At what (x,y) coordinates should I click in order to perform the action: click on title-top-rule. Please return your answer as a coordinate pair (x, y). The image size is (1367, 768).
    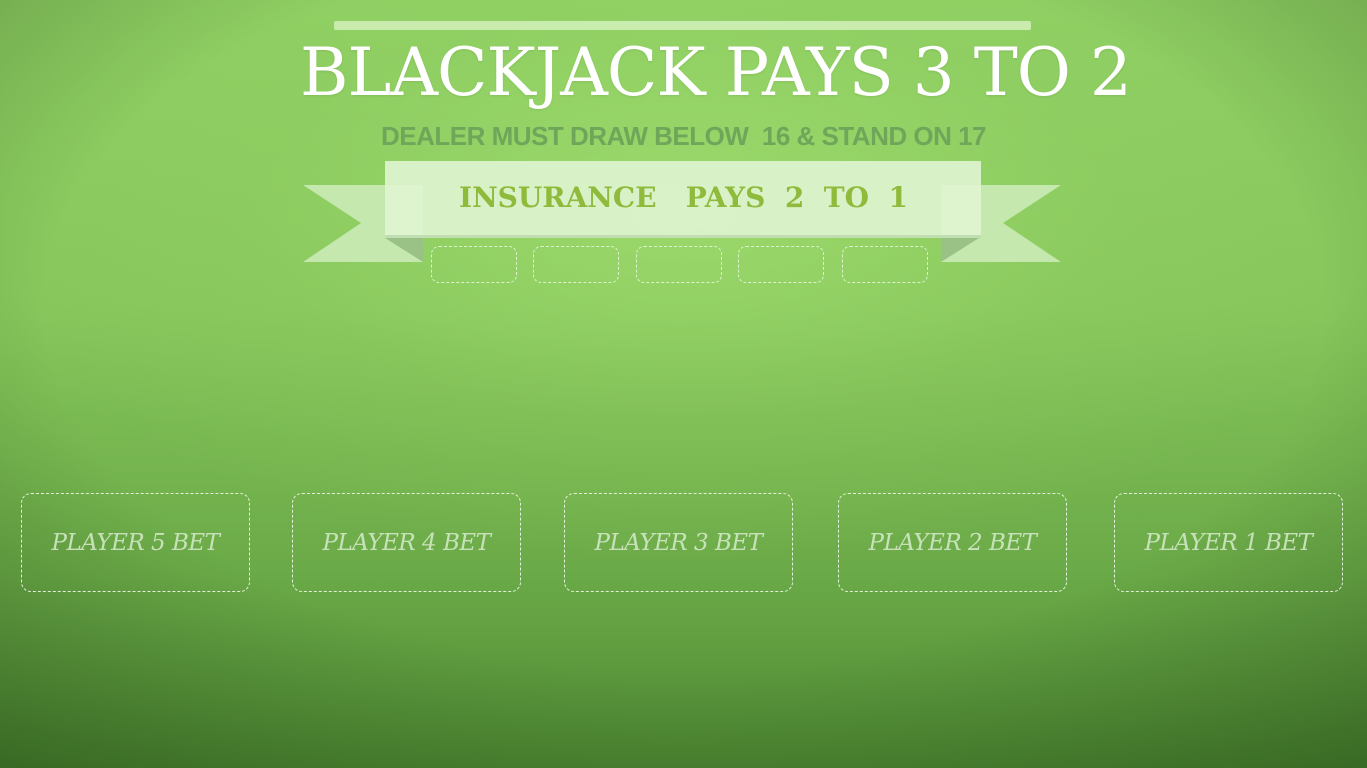
    Looking at the image, I should click on (682, 25).